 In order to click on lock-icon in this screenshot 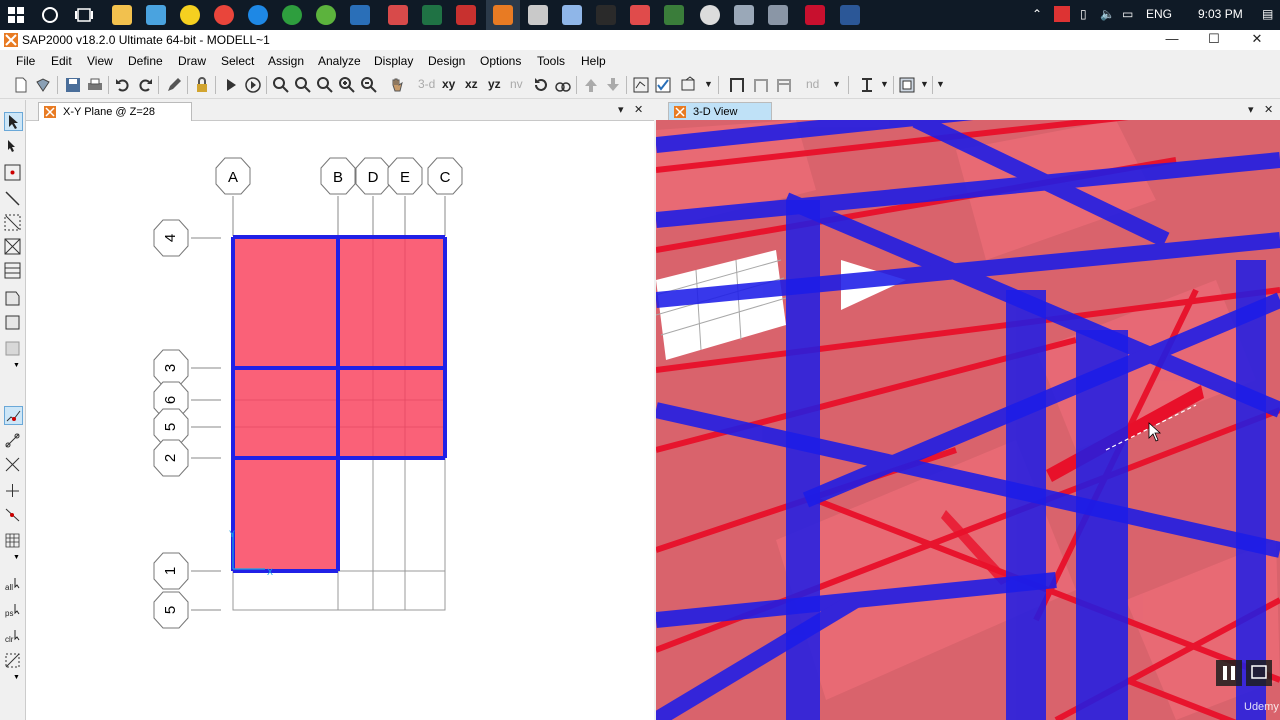, I will do `click(202, 85)`.